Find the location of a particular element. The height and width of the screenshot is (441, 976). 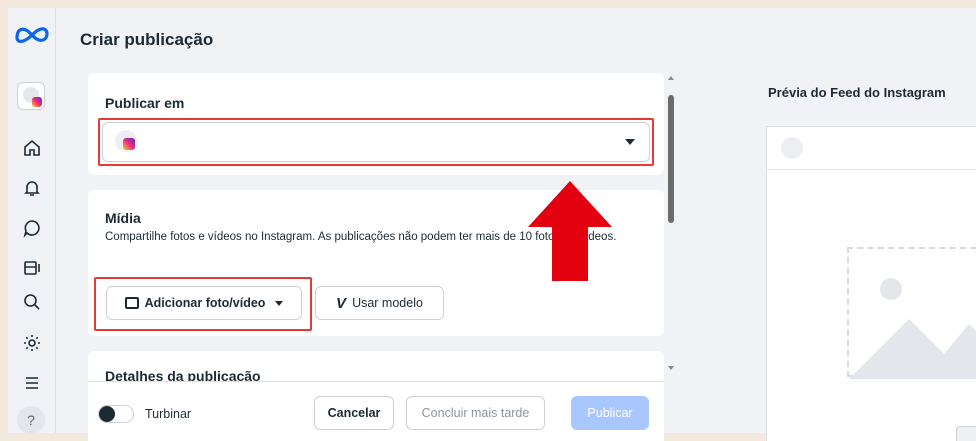

search-icon is located at coordinates (32, 302).